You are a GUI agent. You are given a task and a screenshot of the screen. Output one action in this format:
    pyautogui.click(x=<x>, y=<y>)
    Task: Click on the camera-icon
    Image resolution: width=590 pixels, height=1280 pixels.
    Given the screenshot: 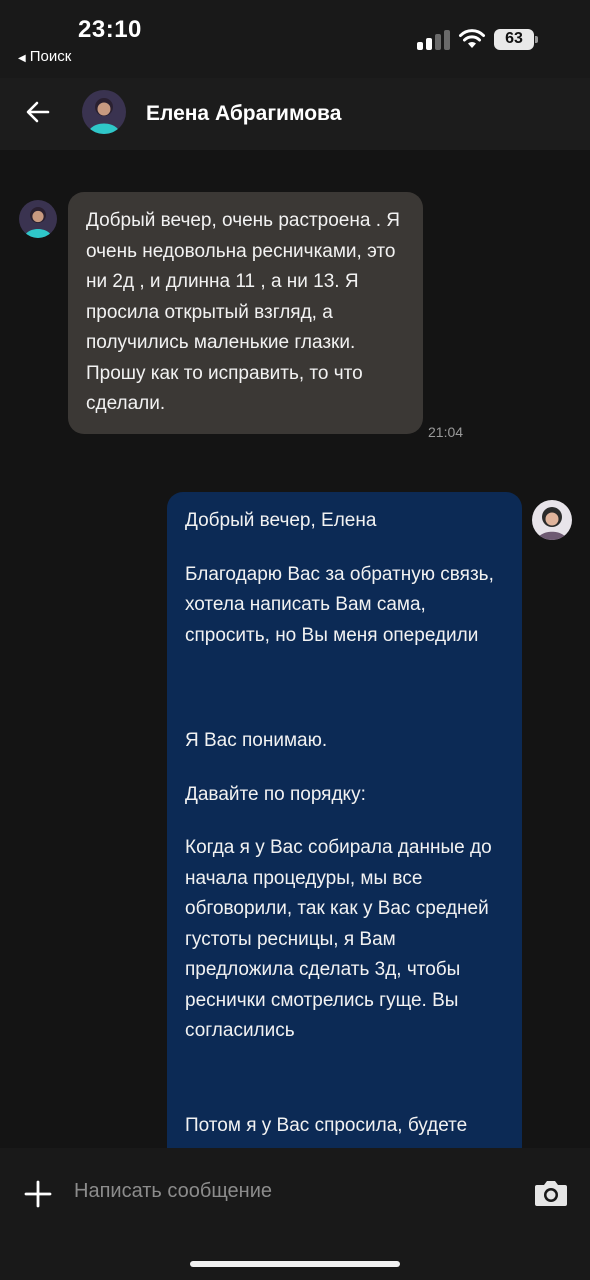 What is the action you would take?
    pyautogui.click(x=551, y=1193)
    